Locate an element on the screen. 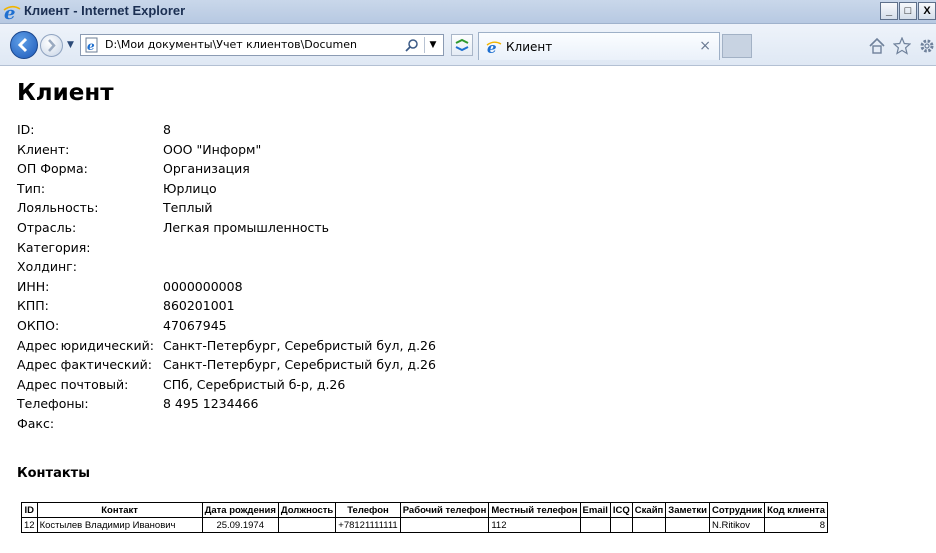  tab-close-icon: × is located at coordinates (705, 46).